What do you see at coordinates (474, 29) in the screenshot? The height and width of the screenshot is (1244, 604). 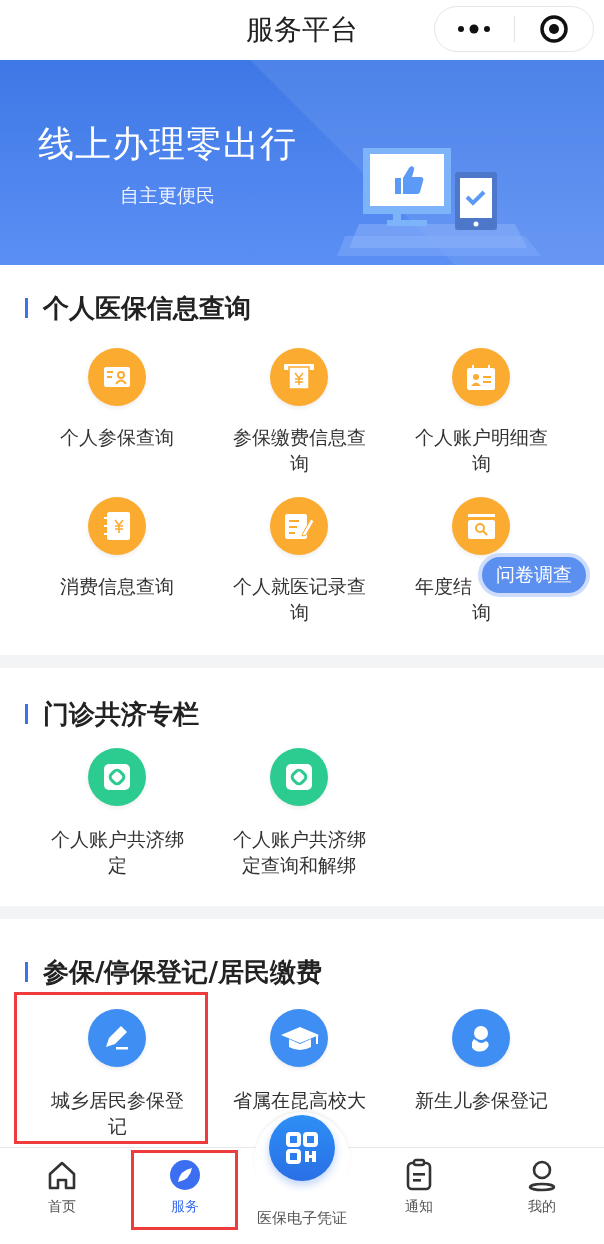 I see `more-icon` at bounding box center [474, 29].